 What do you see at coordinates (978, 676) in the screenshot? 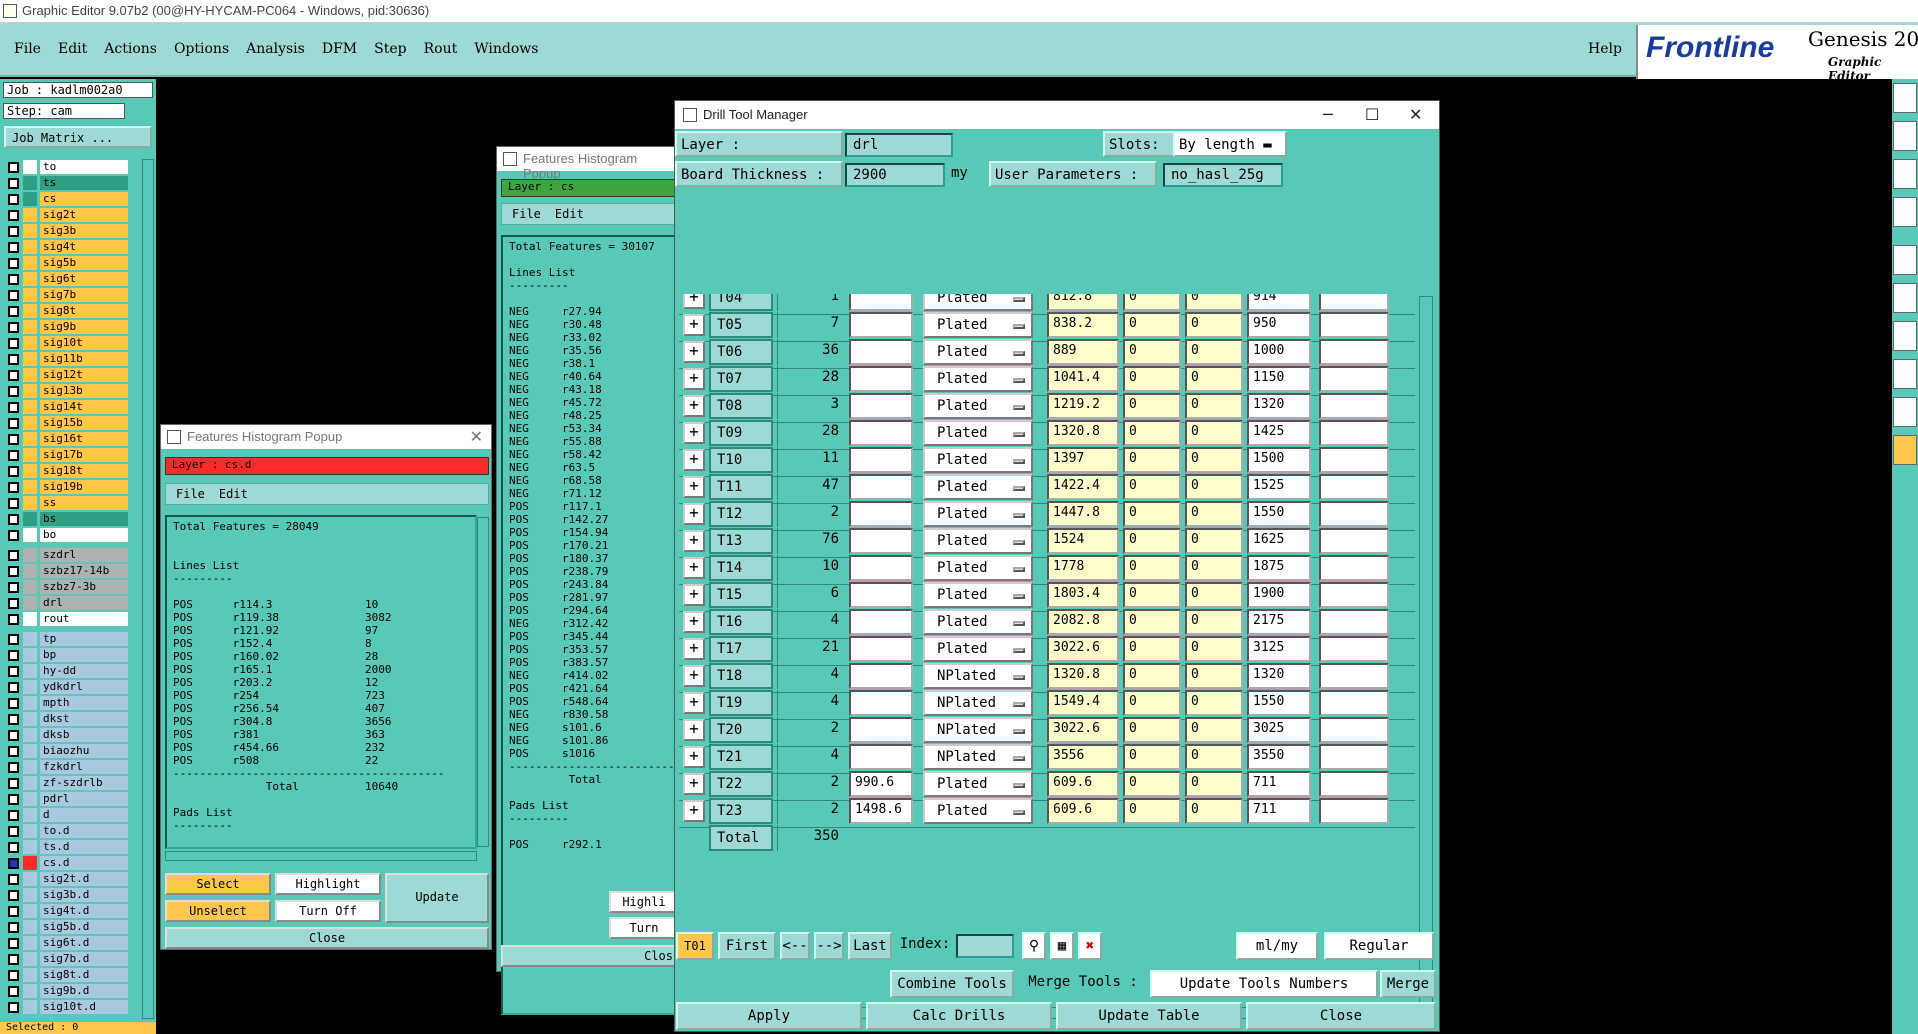
I see `tool-type-dropdown: NPlated` at bounding box center [978, 676].